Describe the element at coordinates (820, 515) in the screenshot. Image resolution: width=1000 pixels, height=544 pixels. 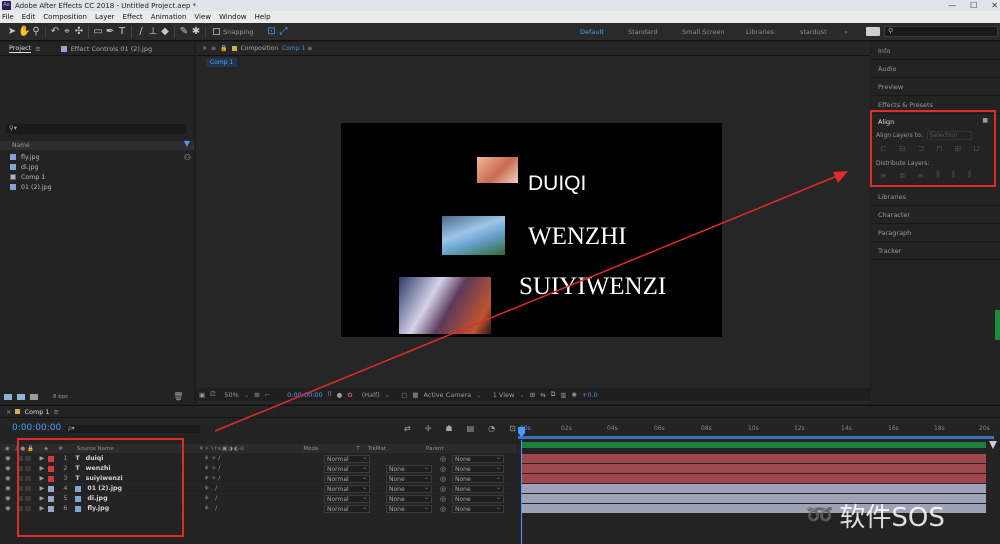
I see `watermark-logo-icon: ➿` at that location.